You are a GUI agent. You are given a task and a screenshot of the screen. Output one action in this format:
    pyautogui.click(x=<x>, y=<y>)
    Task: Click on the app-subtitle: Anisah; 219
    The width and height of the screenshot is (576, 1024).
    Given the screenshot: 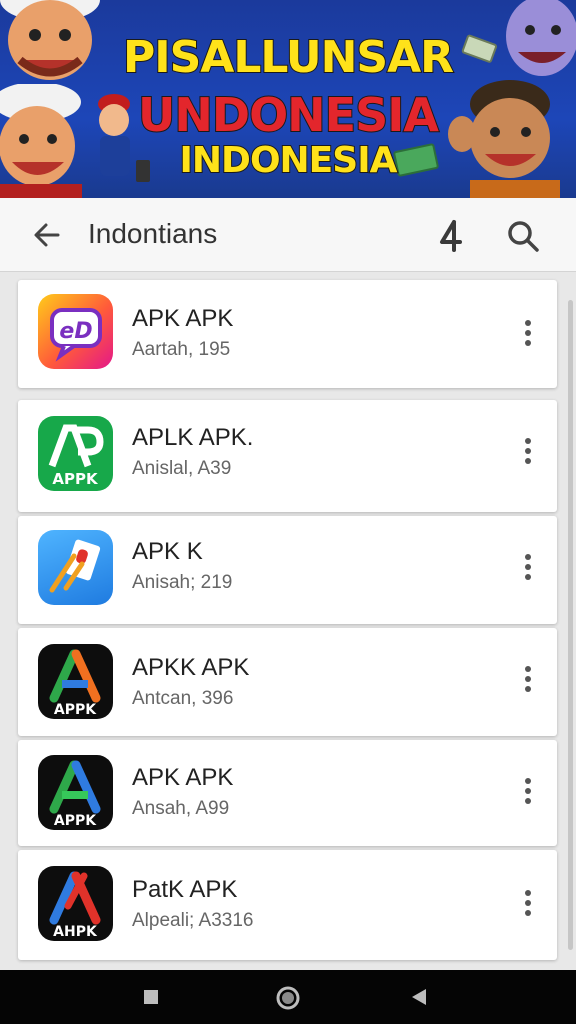 What is the action you would take?
    pyautogui.click(x=182, y=582)
    